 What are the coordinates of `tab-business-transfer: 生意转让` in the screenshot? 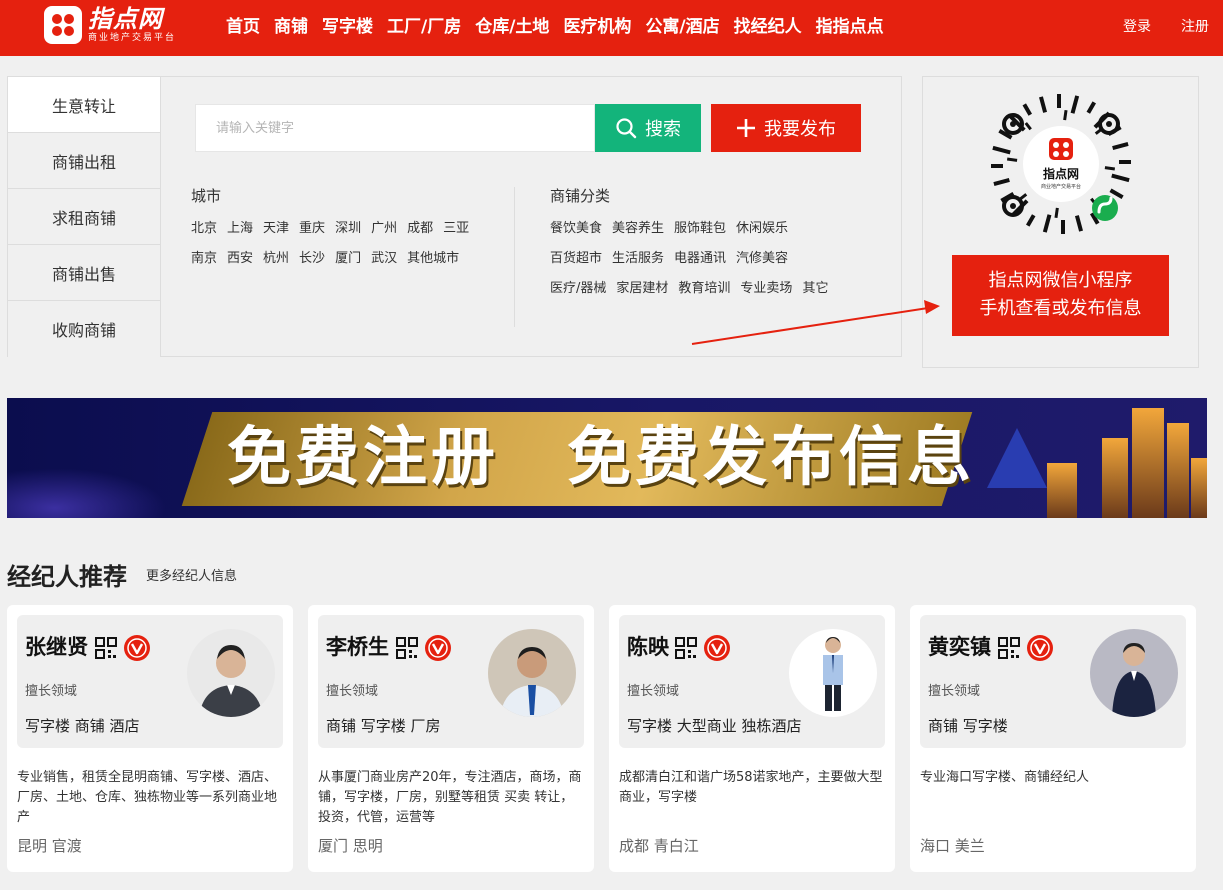 It's located at (84, 105).